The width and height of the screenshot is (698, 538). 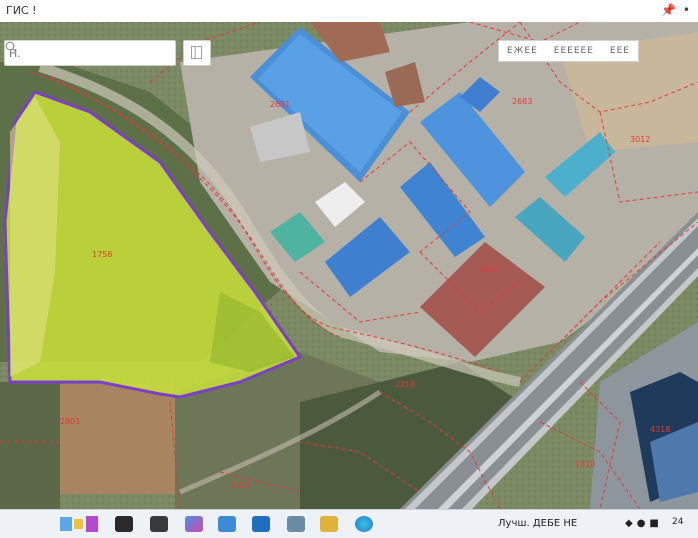 What do you see at coordinates (21, 10) in the screenshot?
I see `window-title: ГИС !` at bounding box center [21, 10].